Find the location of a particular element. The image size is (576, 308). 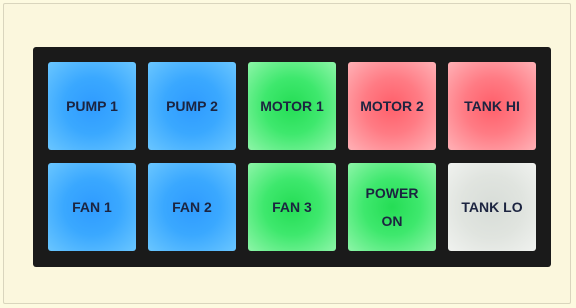

motor-1-button: MOTOR 1 is located at coordinates (292, 106).